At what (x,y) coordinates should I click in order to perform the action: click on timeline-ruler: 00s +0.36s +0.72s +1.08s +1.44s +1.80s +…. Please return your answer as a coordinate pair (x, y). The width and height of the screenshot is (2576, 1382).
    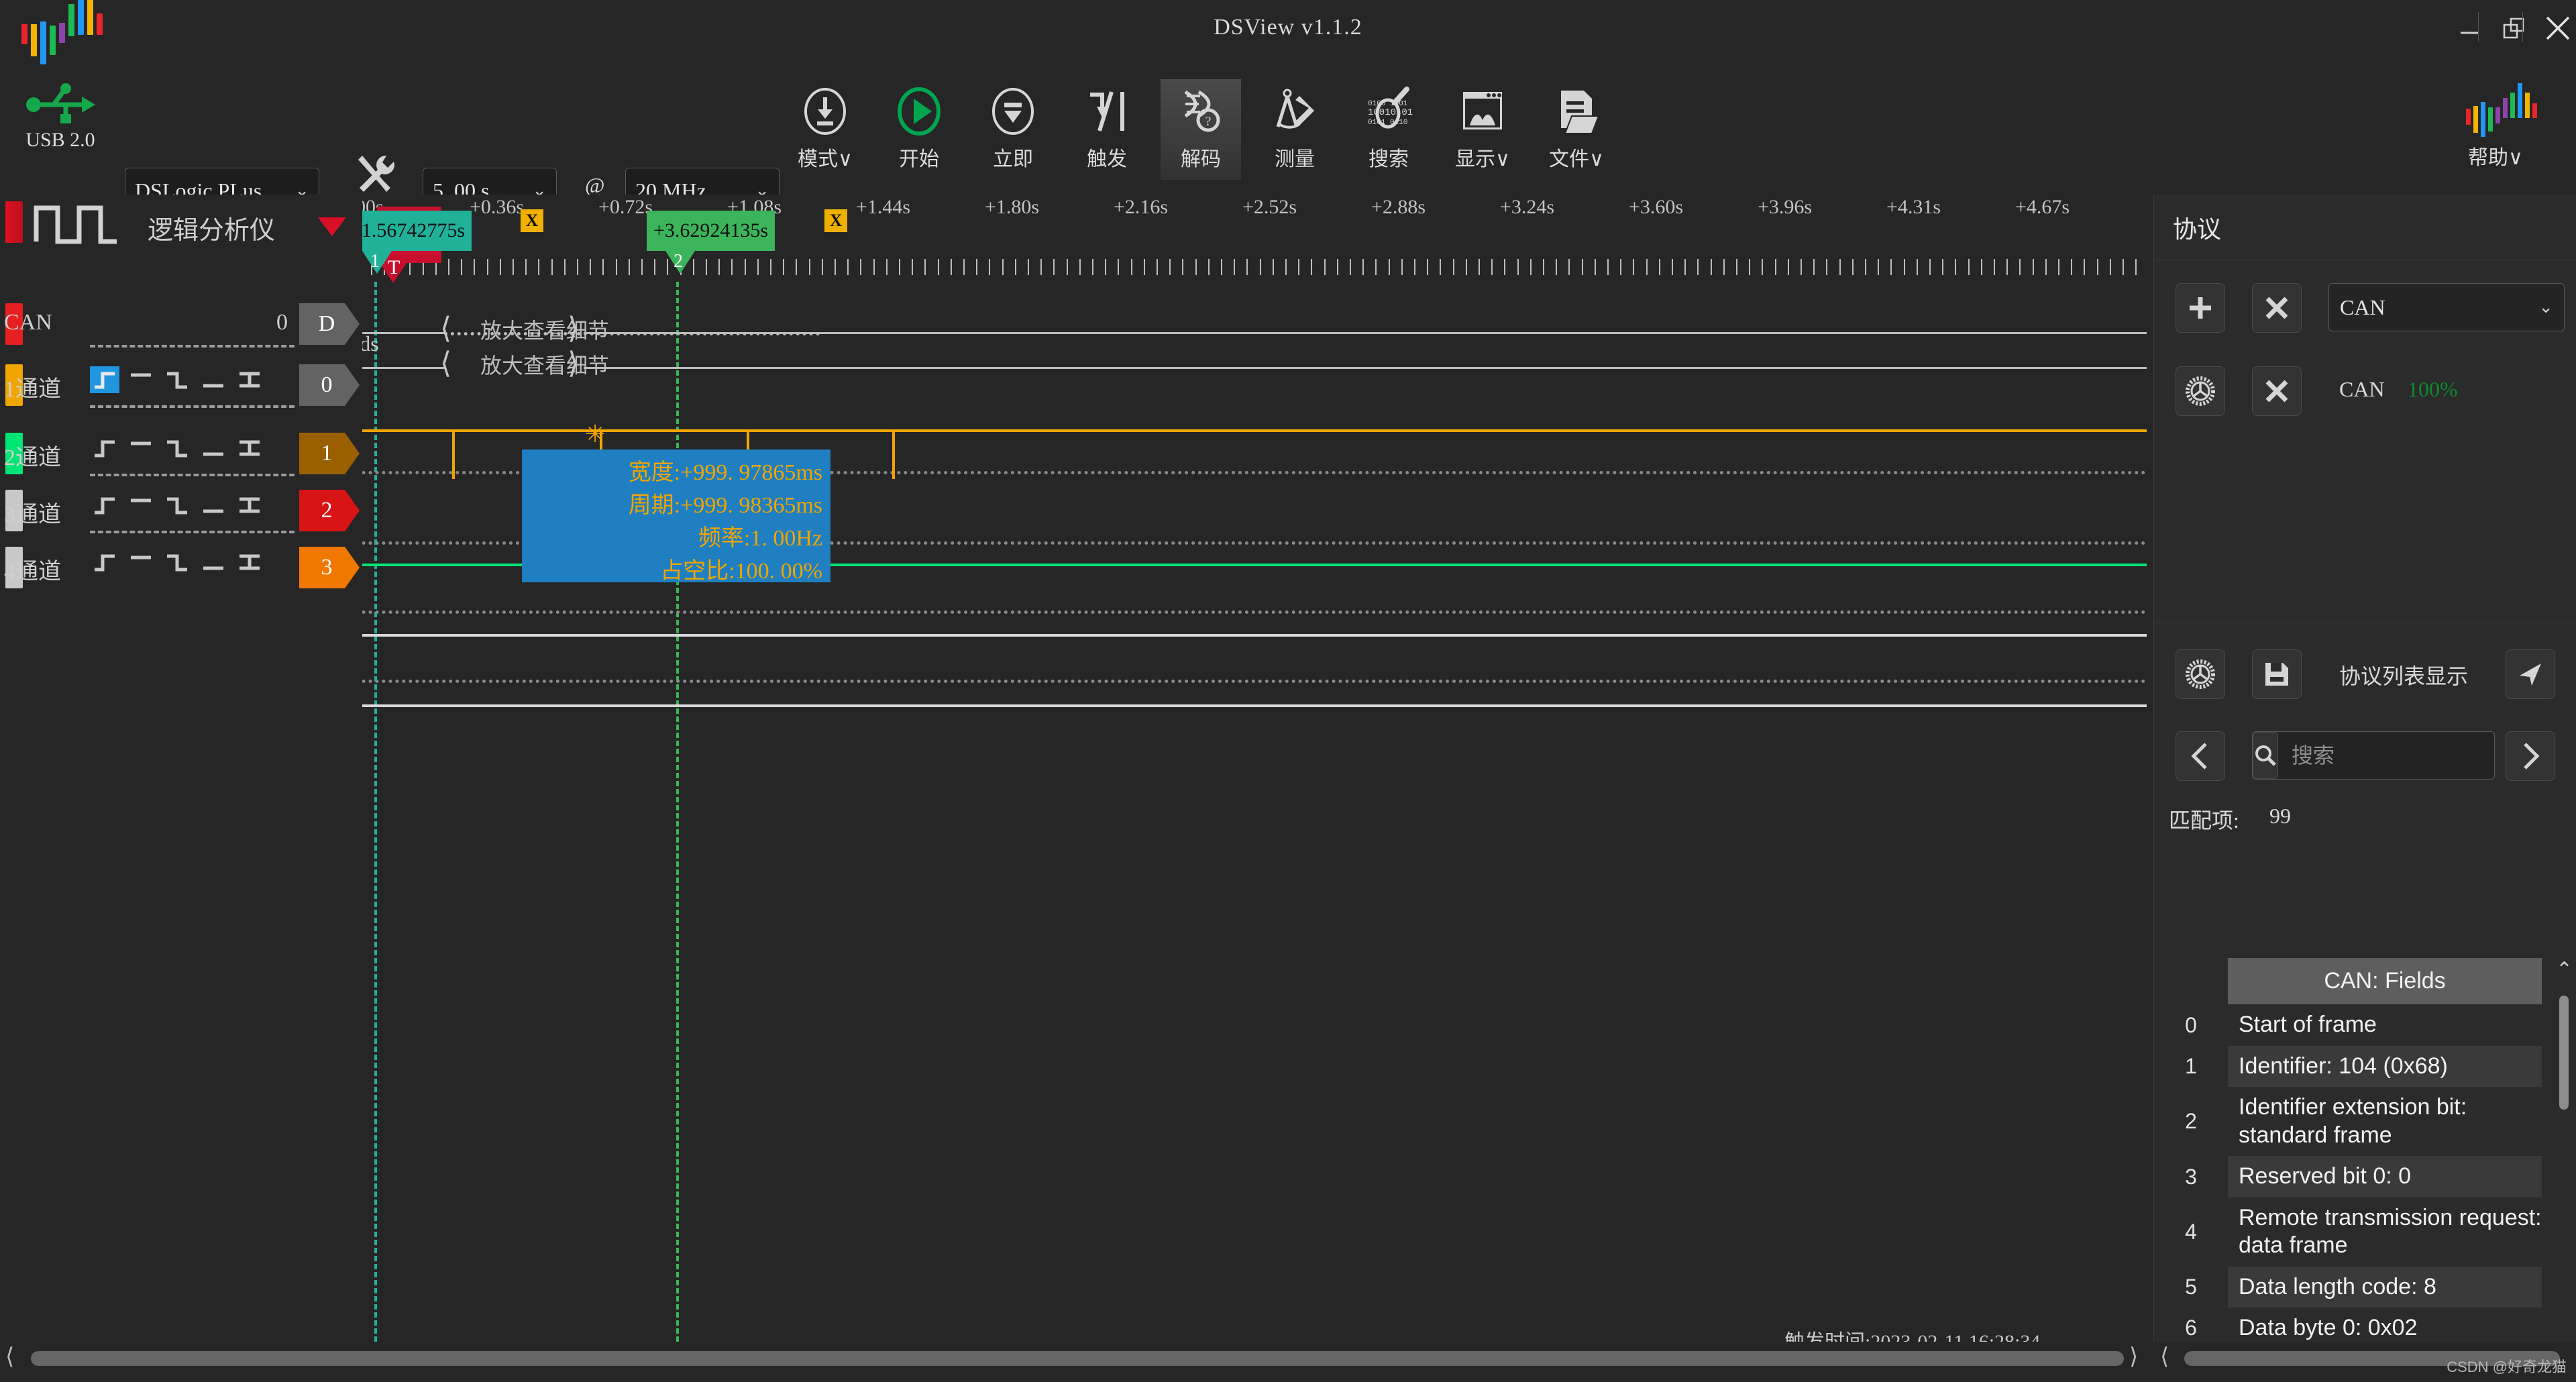
    Looking at the image, I should click on (1254, 235).